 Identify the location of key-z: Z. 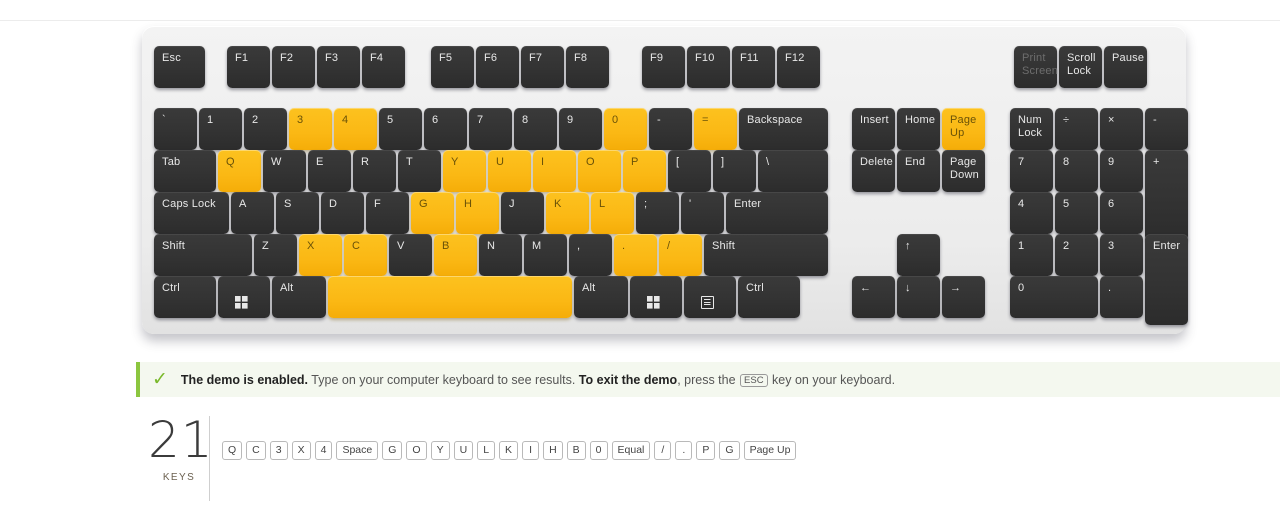
(275, 255).